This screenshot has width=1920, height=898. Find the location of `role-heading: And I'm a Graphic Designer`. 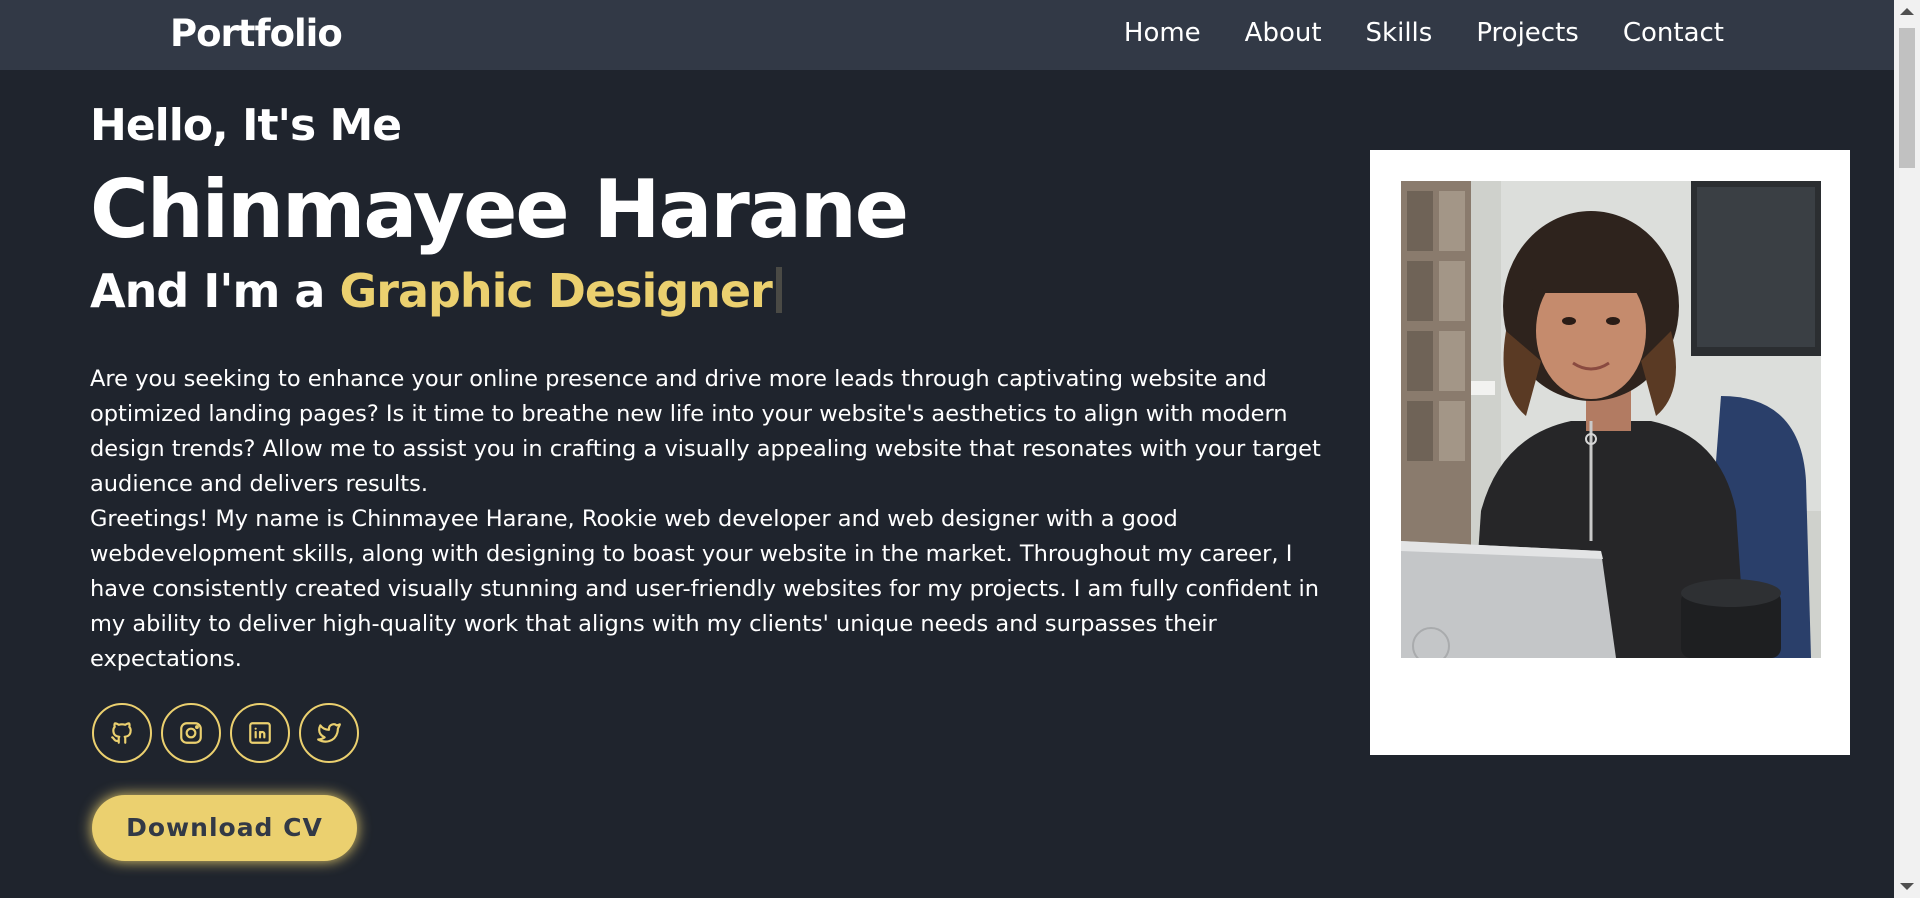

role-heading: And I'm a Graphic Designer is located at coordinates (715, 291).